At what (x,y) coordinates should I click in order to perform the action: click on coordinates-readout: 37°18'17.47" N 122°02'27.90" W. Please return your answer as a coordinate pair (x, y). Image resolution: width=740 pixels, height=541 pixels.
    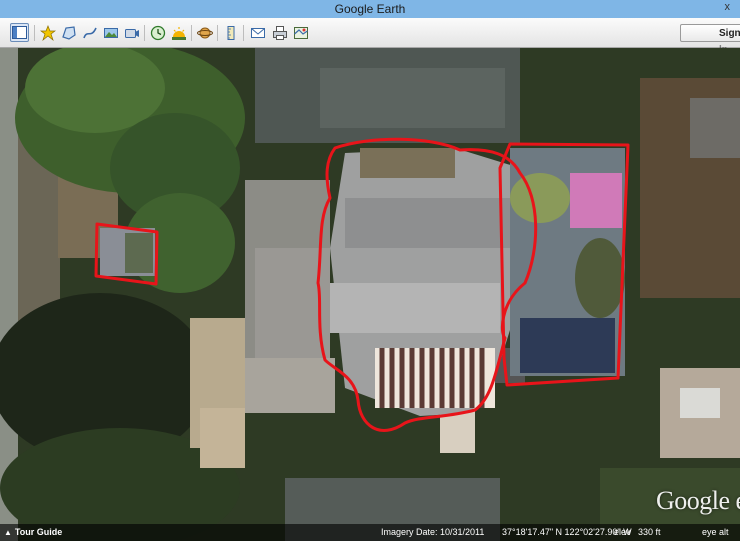
    Looking at the image, I should click on (567, 532).